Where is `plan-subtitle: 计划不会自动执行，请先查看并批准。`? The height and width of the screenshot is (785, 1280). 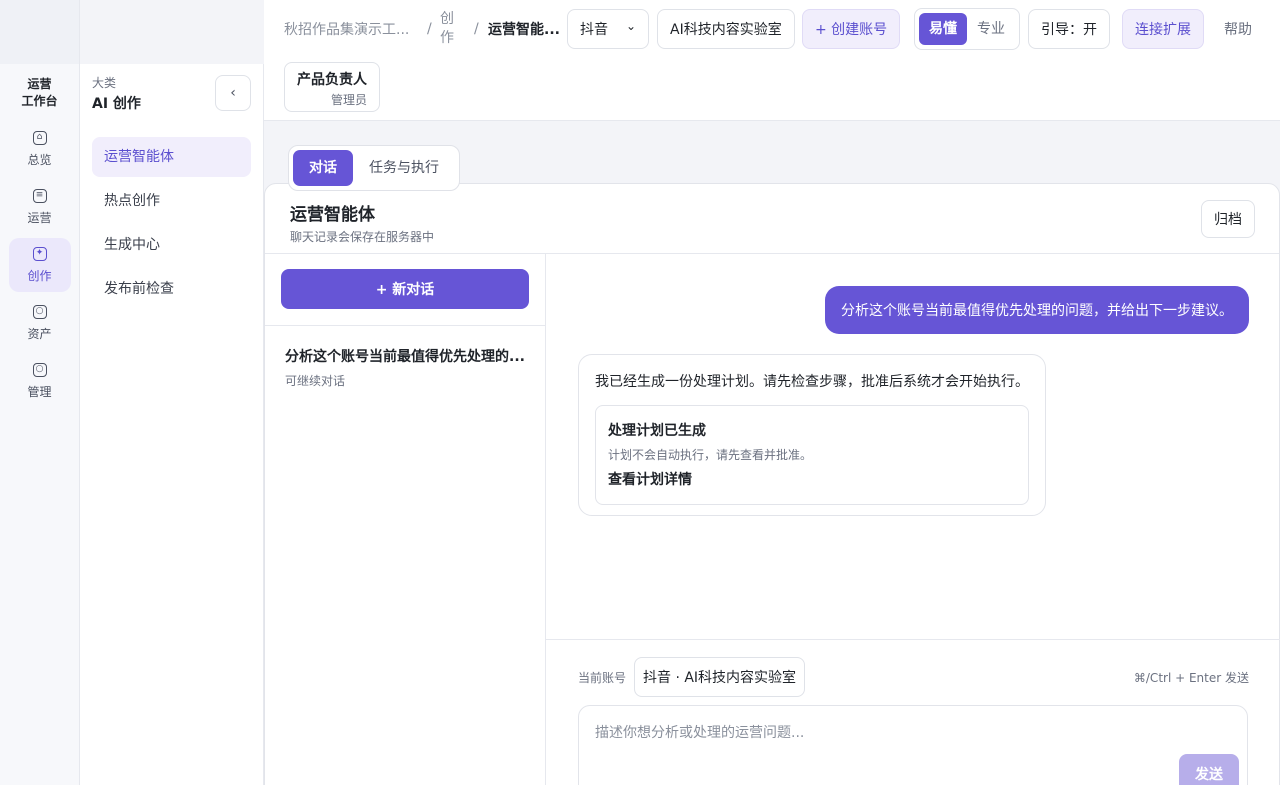
plan-subtitle: 计划不会自动执行，请先查看并批准。 is located at coordinates (710, 455).